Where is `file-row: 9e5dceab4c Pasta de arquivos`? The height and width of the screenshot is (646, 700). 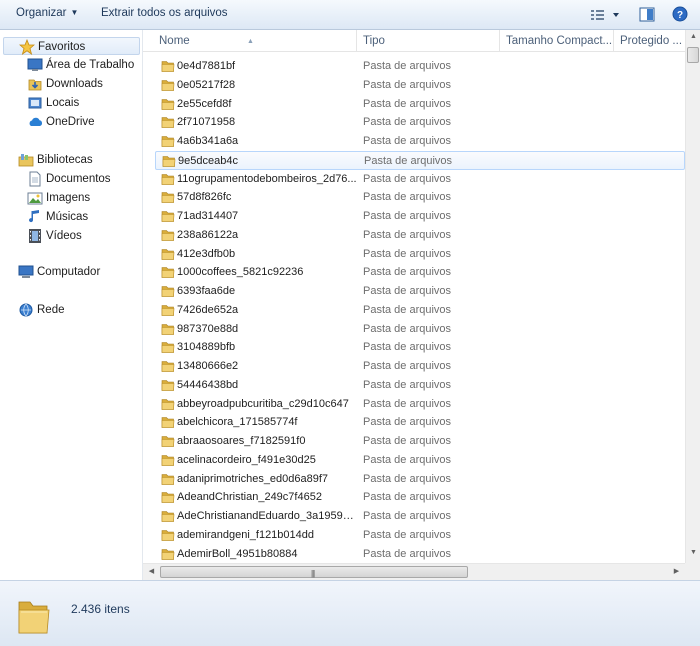
file-row: 9e5dceab4c Pasta de arquivos is located at coordinates (420, 160).